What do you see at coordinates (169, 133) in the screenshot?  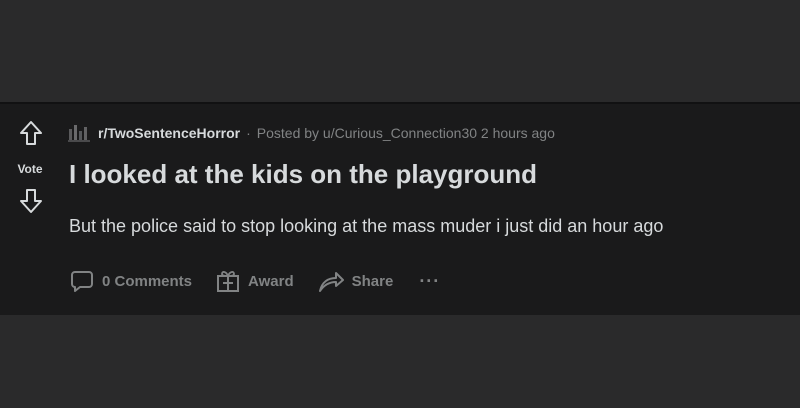 I see `subreddit-link: r/TwoSentenceHorror` at bounding box center [169, 133].